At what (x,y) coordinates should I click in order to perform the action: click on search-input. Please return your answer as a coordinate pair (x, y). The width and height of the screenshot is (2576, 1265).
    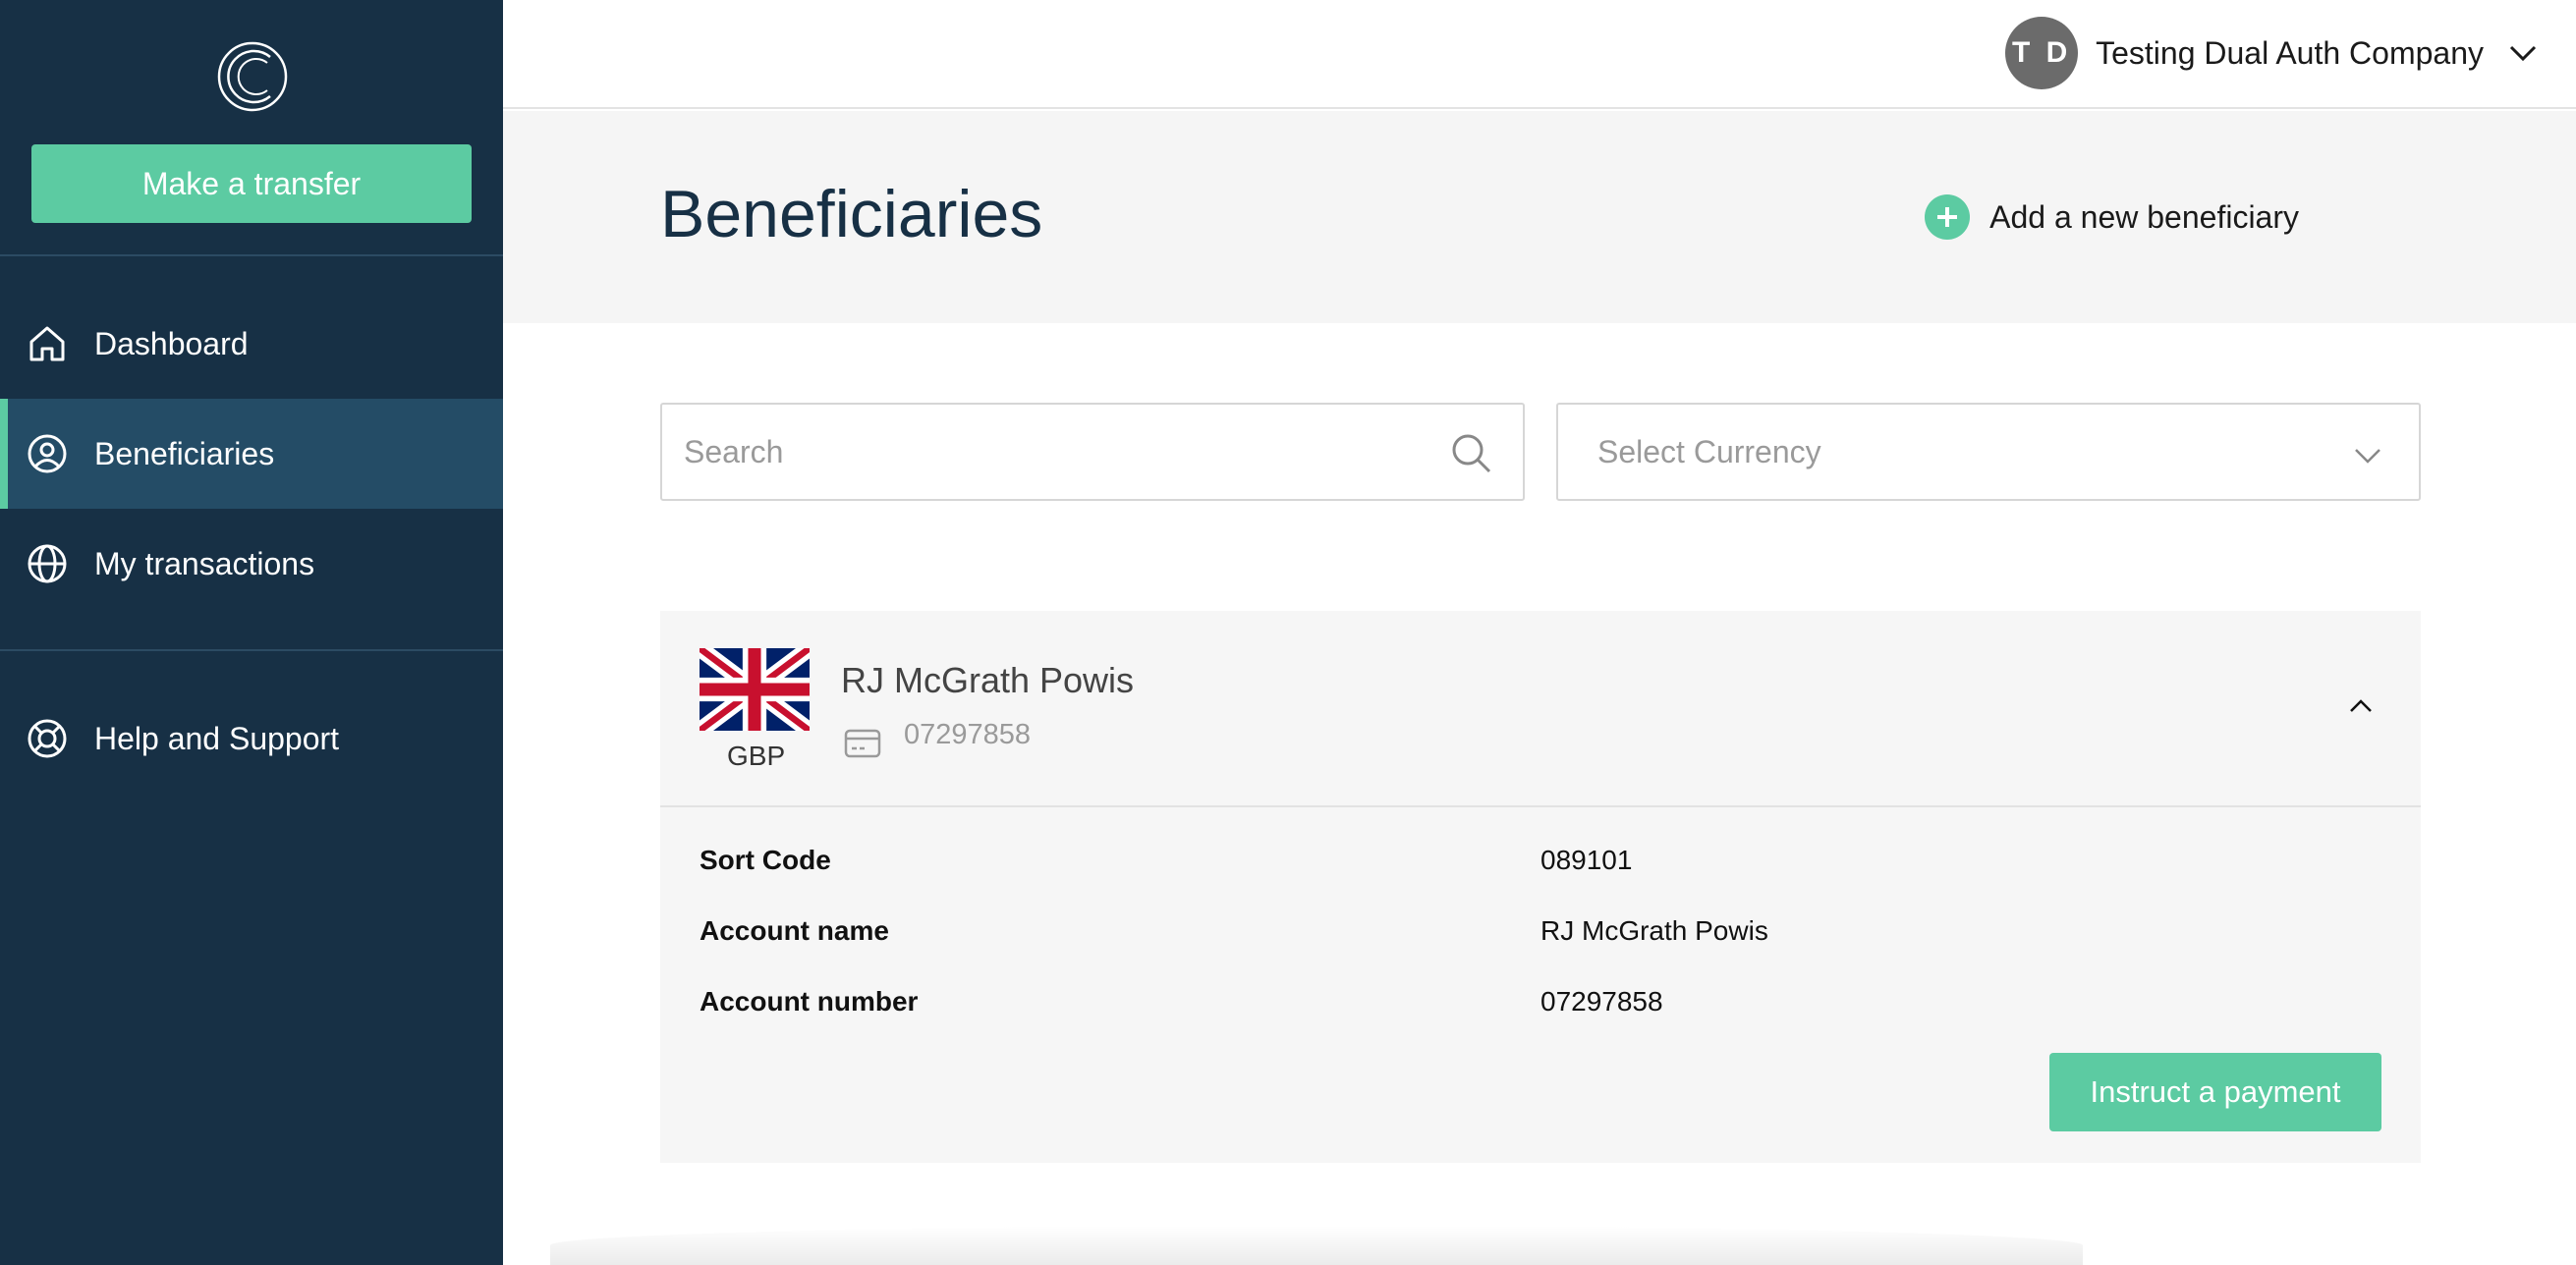
    Looking at the image, I should click on (1057, 452).